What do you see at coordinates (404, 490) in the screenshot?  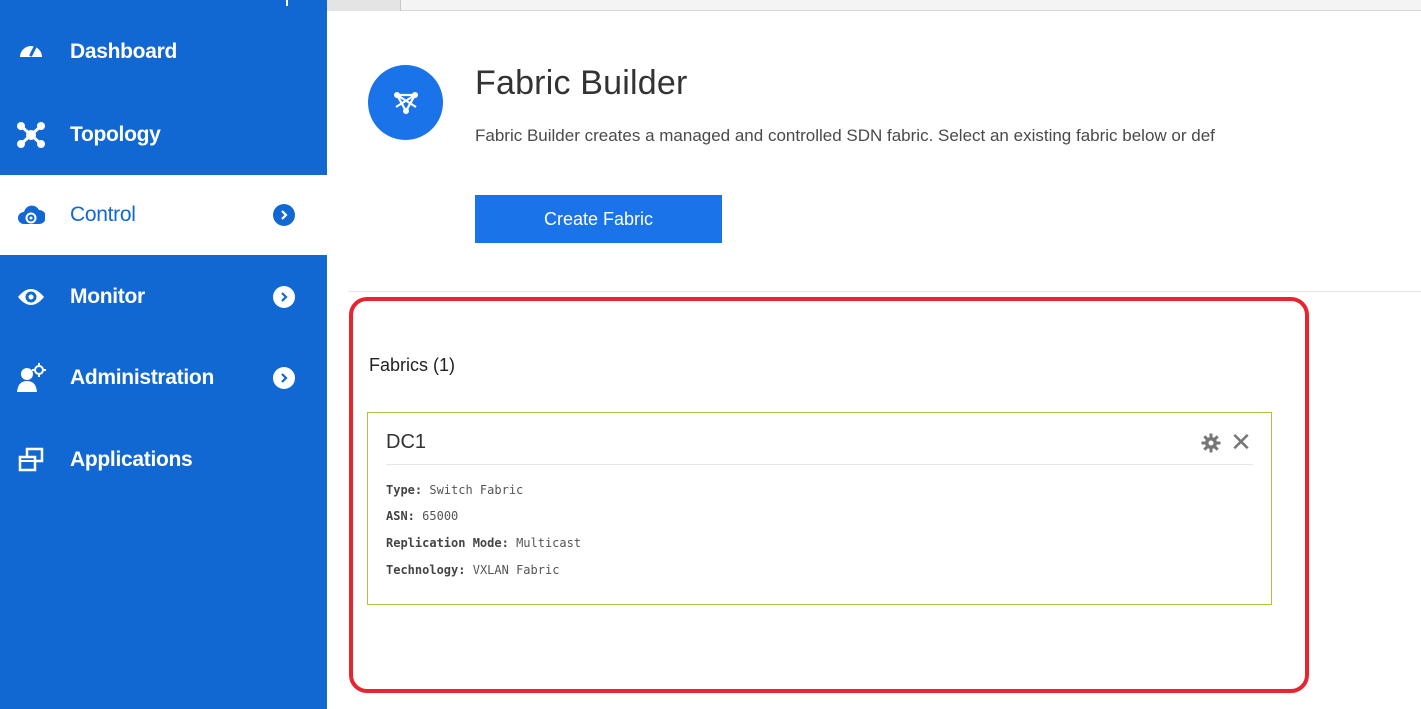 I see `field-key: Type:` at bounding box center [404, 490].